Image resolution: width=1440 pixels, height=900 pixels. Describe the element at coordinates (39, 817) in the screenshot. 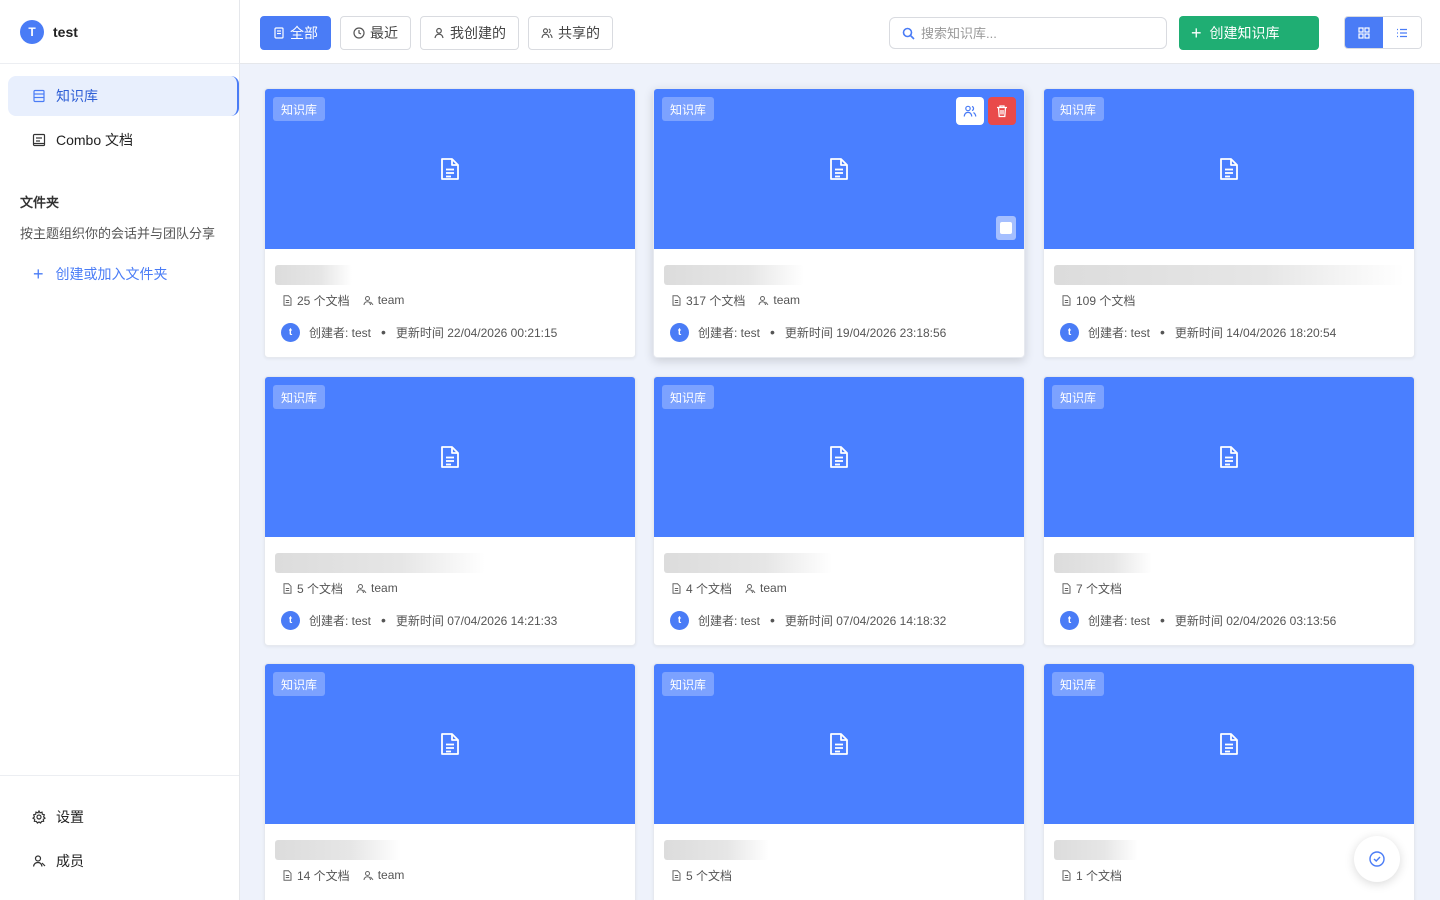

I see `gear-icon` at that location.